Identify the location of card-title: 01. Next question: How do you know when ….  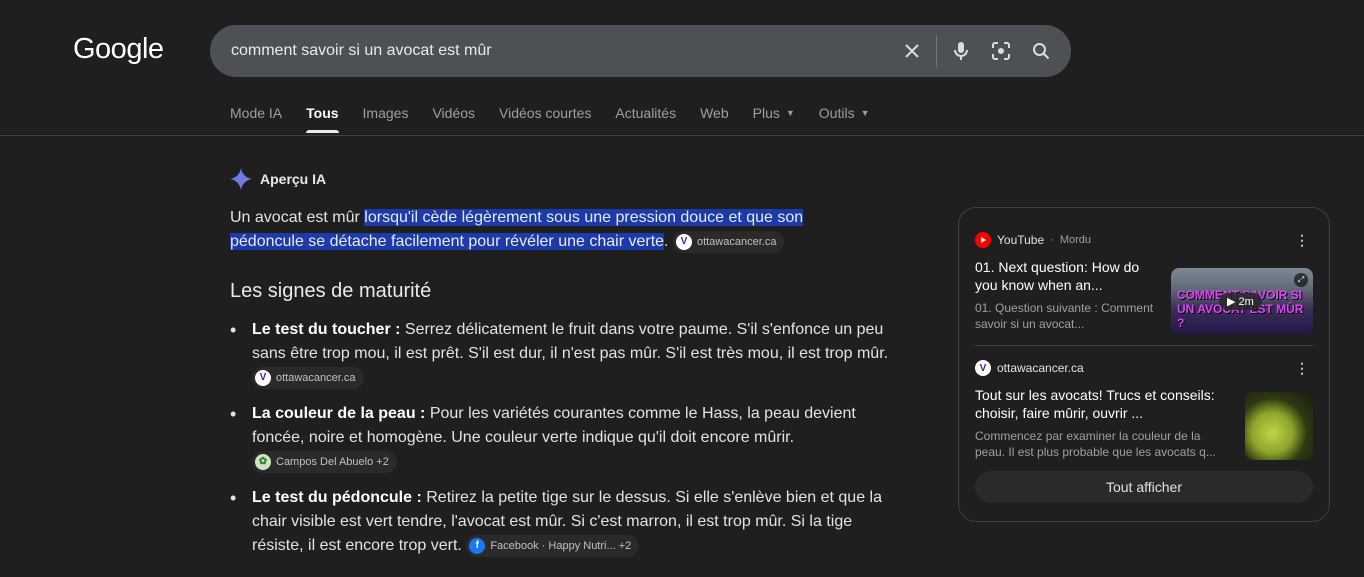
(1057, 276).